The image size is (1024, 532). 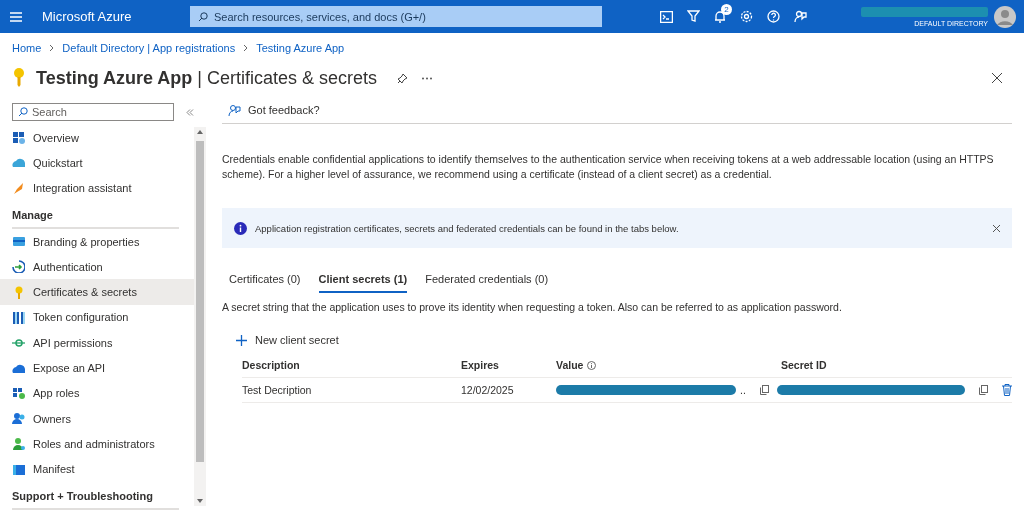 I want to click on nav-item: Authentication, so click(x=97, y=267).